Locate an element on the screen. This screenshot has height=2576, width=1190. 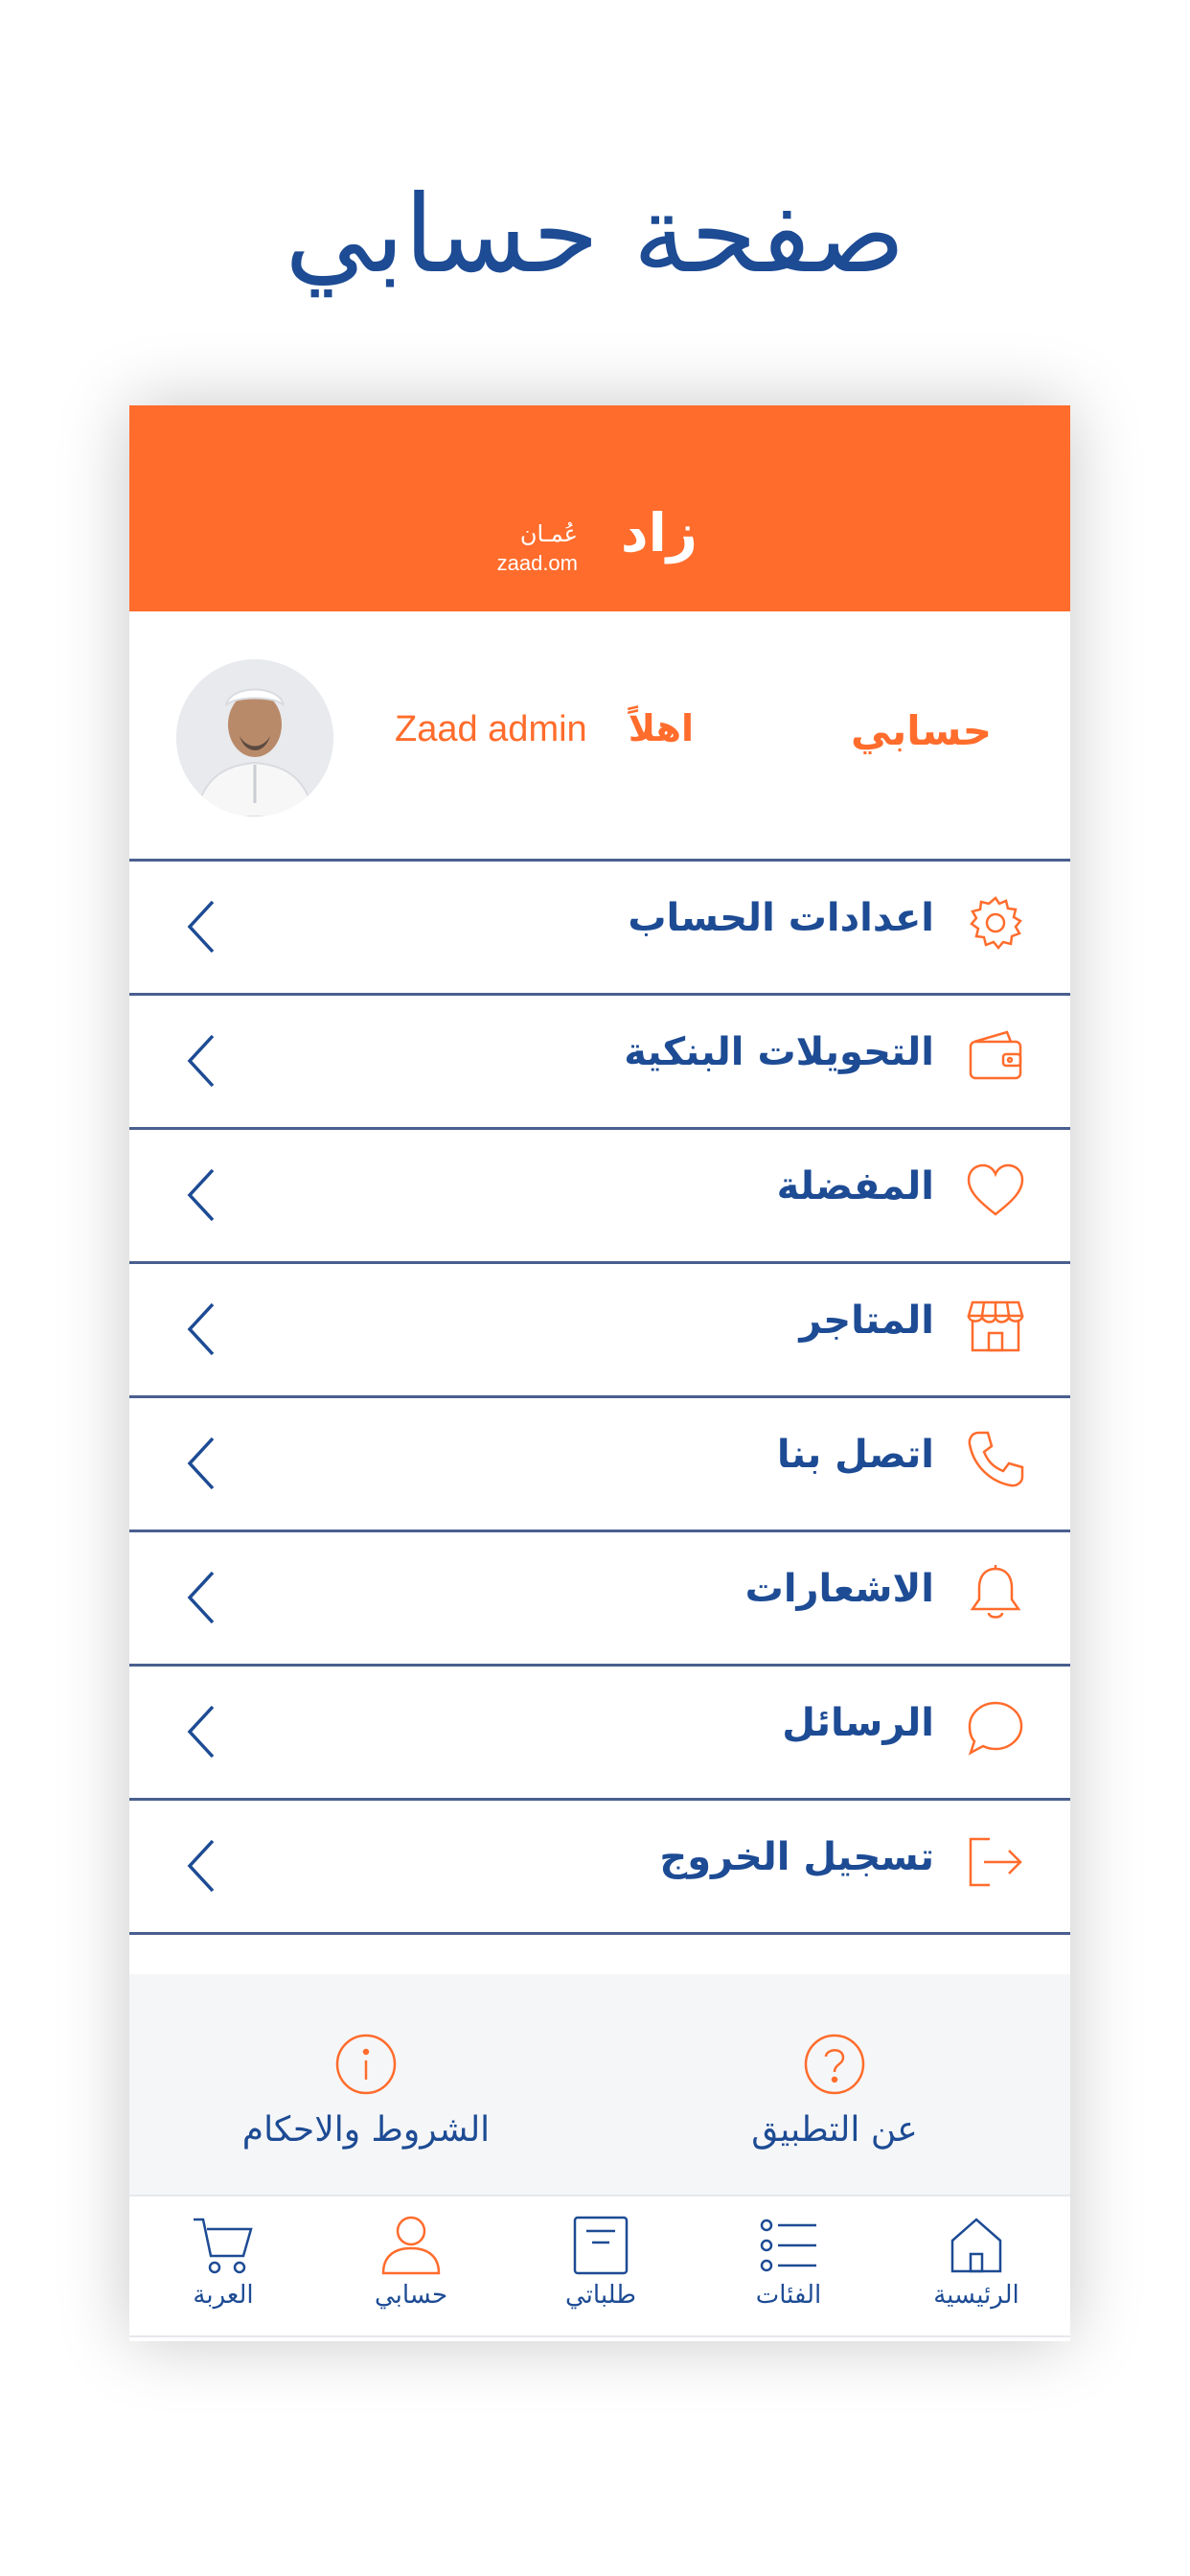
wallet-icon is located at coordinates (996, 1055).